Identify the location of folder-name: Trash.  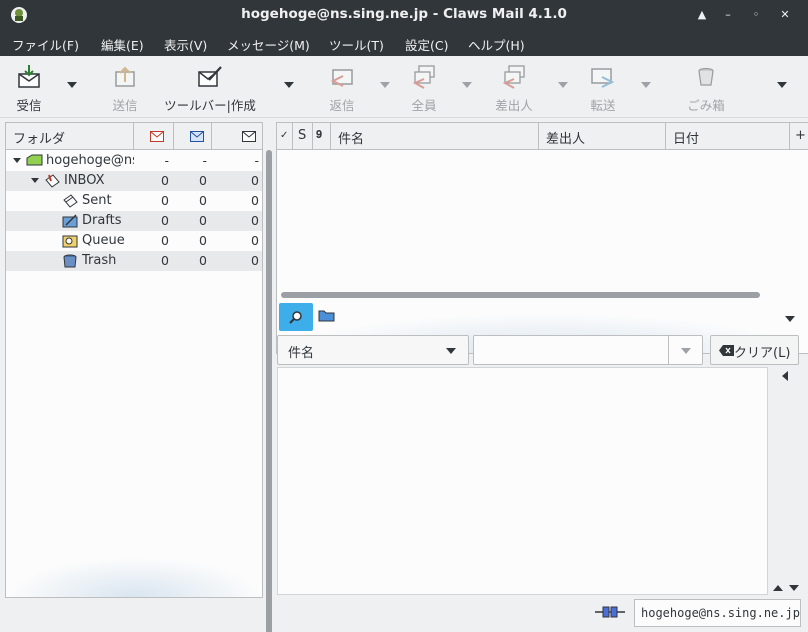
(99, 260).